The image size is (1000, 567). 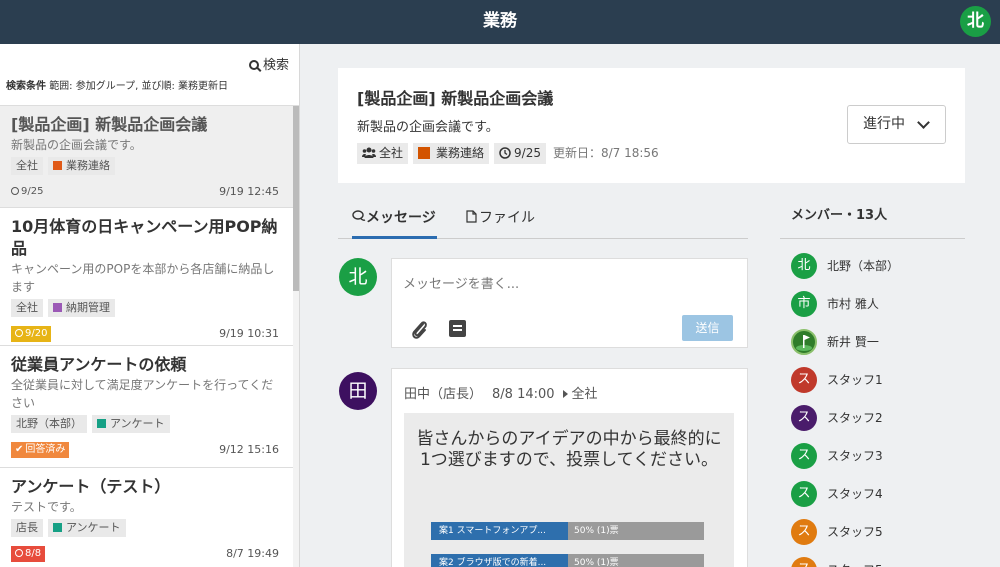 What do you see at coordinates (249, 333) in the screenshot?
I see `updated-time: 9/19 10:31` at bounding box center [249, 333].